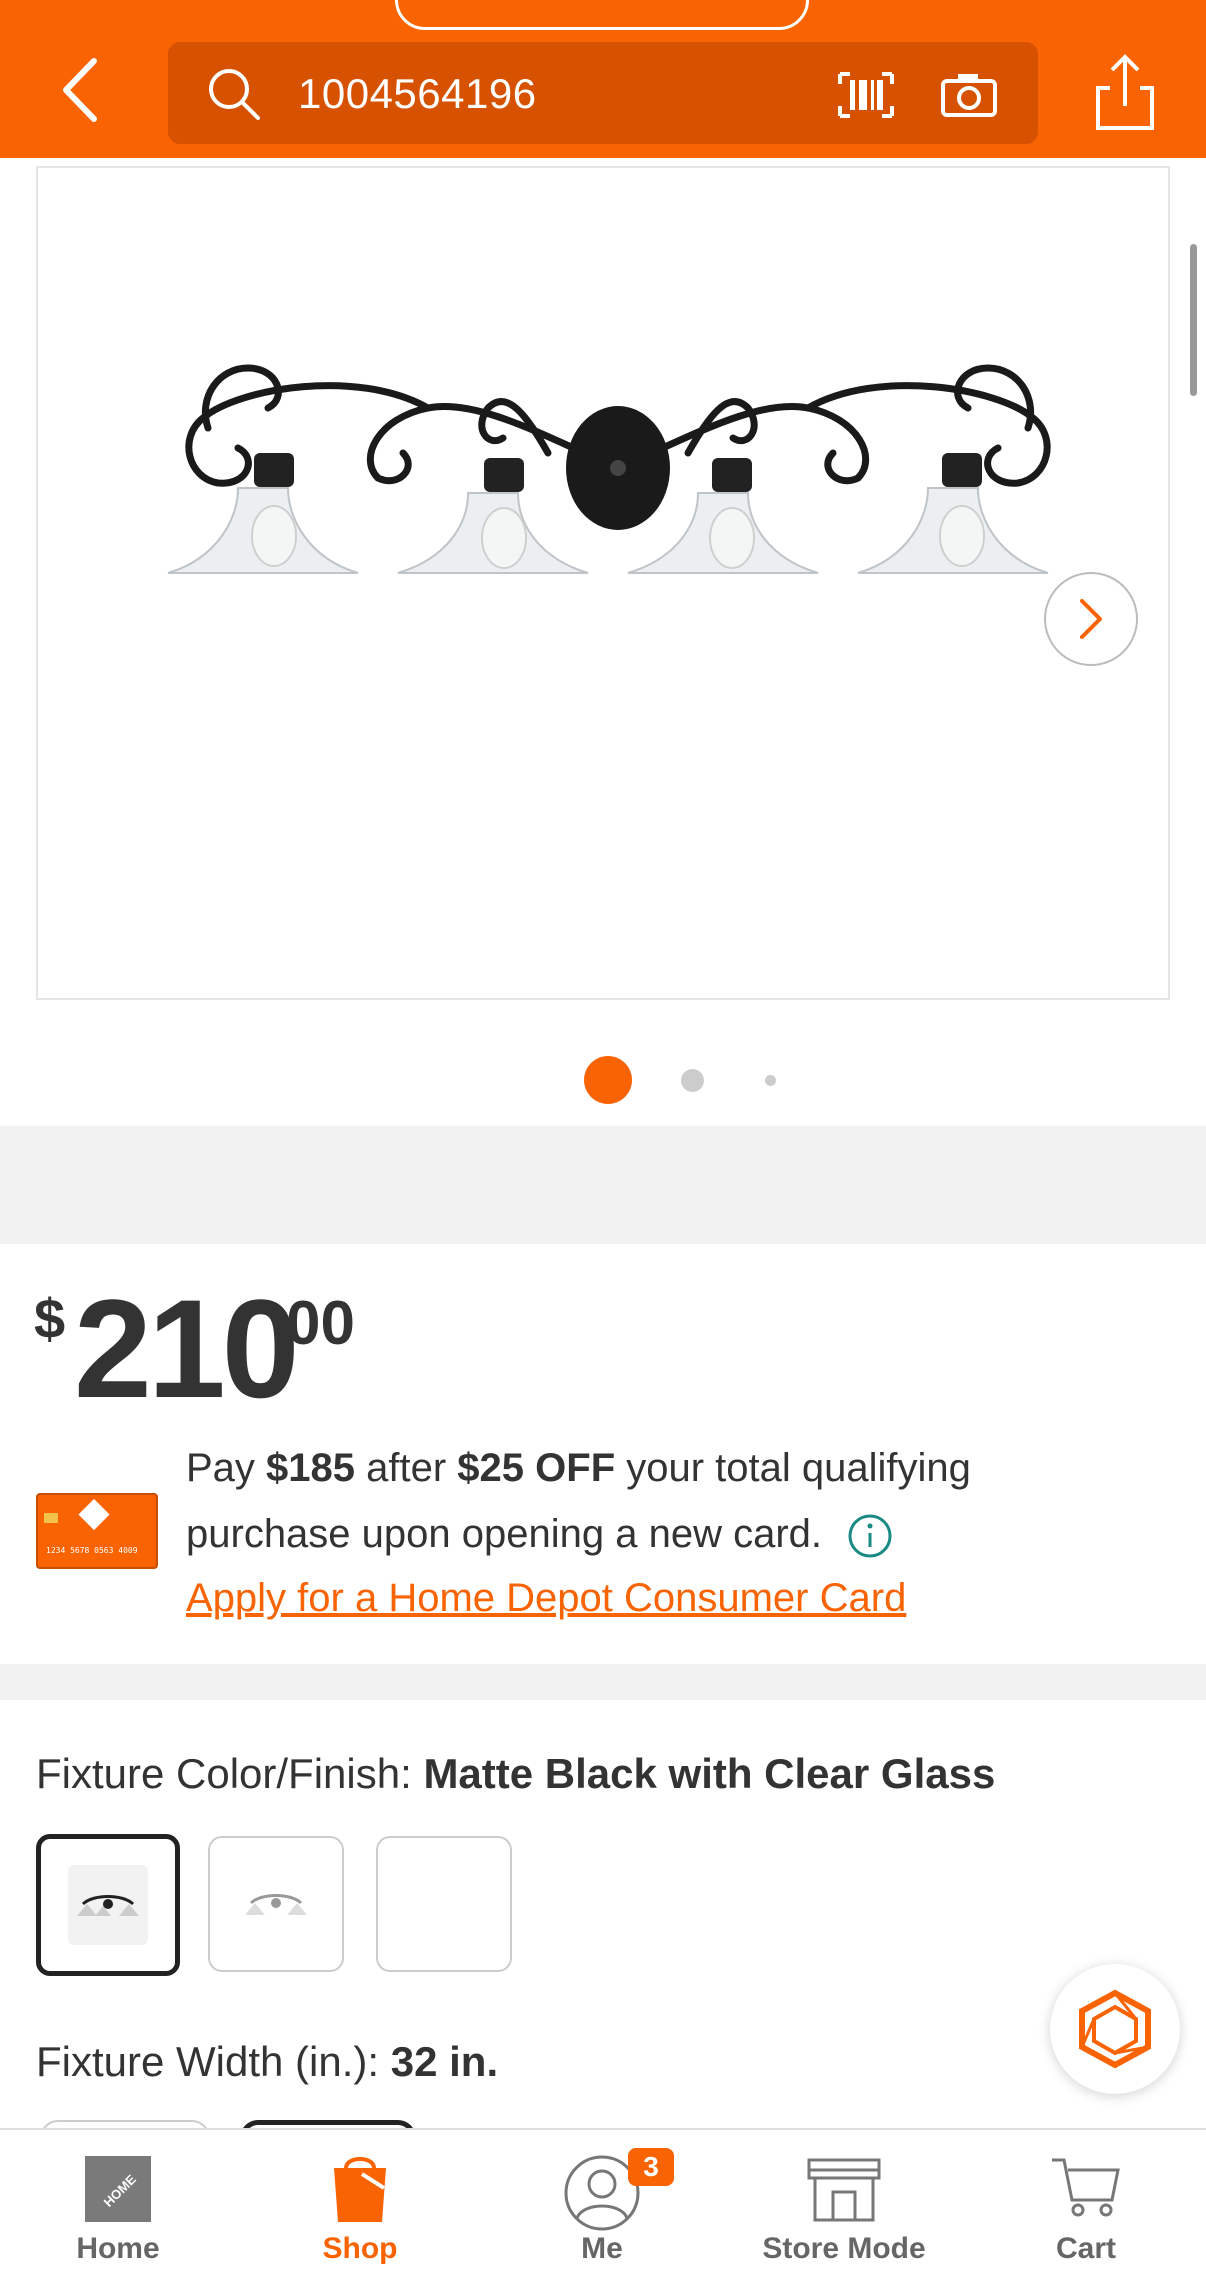 The image size is (1206, 2276). What do you see at coordinates (50, 1318) in the screenshot?
I see `price-currency: $` at bounding box center [50, 1318].